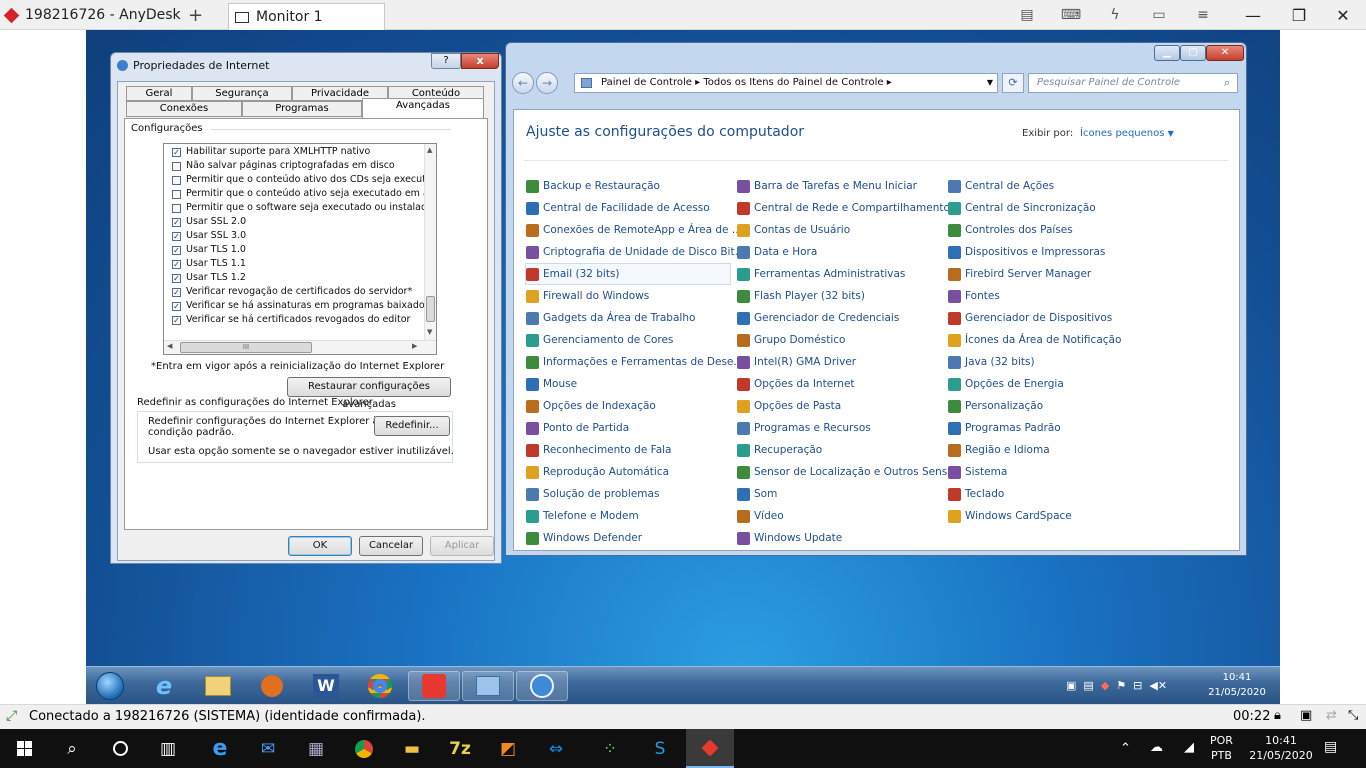 This screenshot has height=768, width=1366. What do you see at coordinates (320, 546) in the screenshot?
I see `ok-button: OK` at bounding box center [320, 546].